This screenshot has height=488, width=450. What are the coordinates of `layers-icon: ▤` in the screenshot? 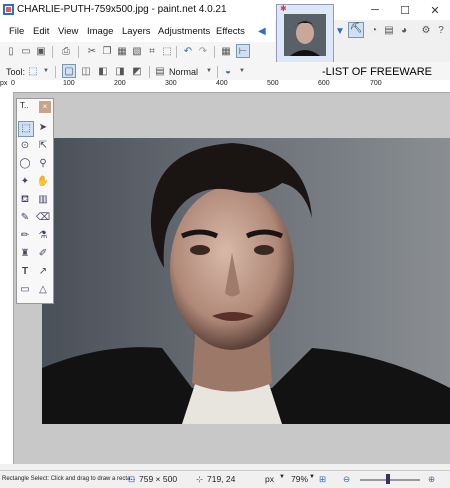 It's located at (389, 30).